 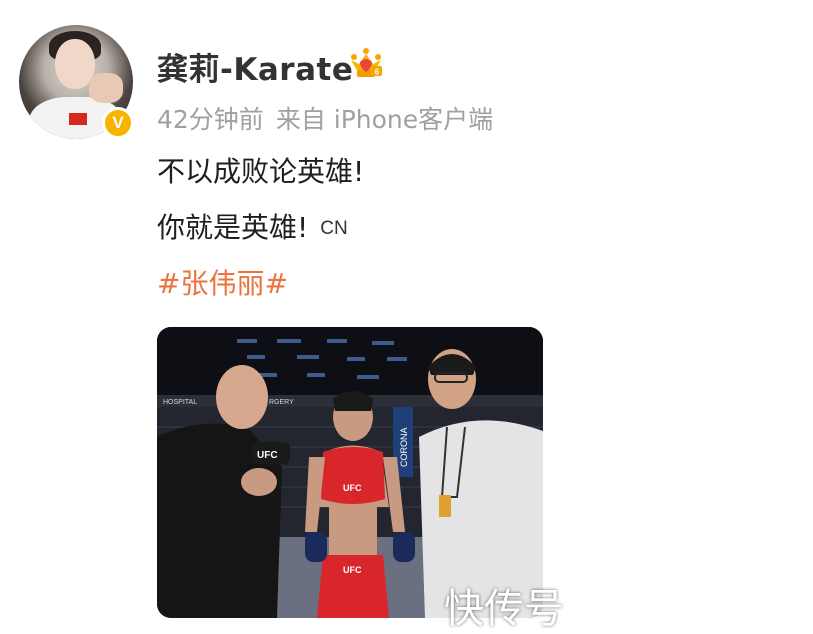 I want to click on topic-link: #张伟丽#, so click(x=222, y=282).